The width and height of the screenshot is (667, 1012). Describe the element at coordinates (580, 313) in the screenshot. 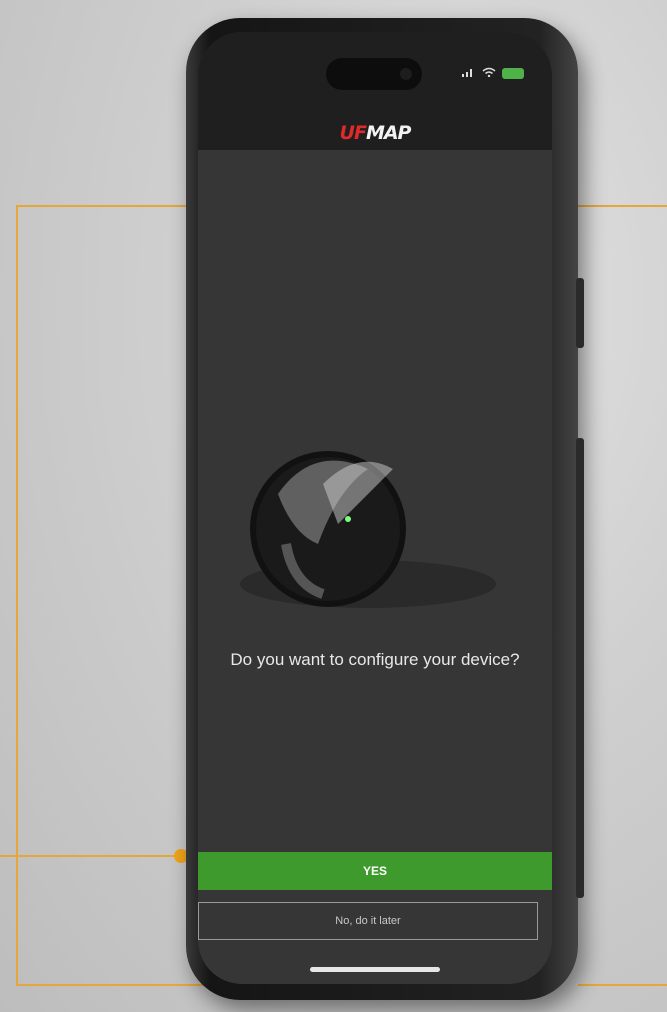

I see `side-button` at that location.